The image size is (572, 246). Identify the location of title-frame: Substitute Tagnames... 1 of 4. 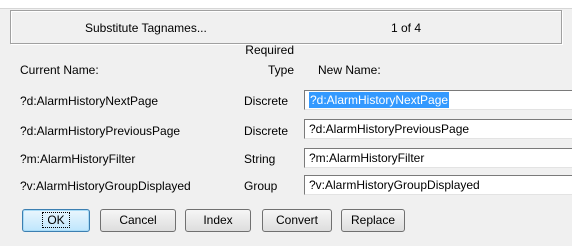
(286, 27).